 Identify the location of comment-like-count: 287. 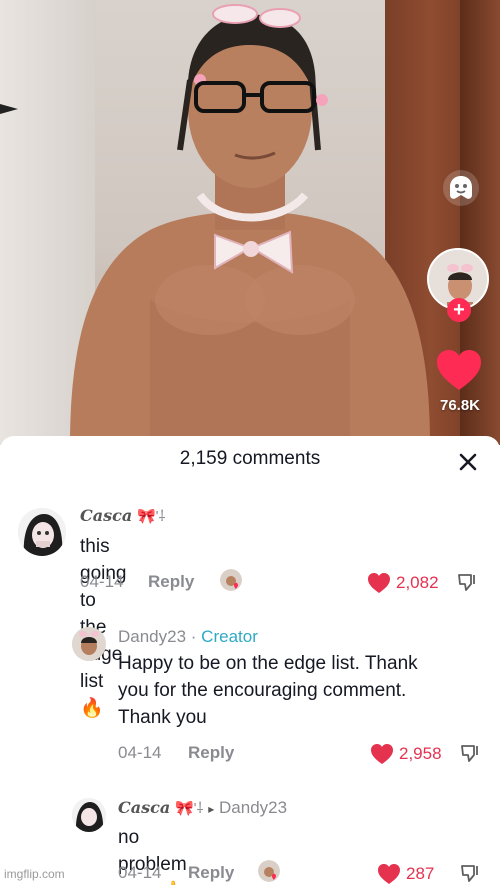
(420, 873).